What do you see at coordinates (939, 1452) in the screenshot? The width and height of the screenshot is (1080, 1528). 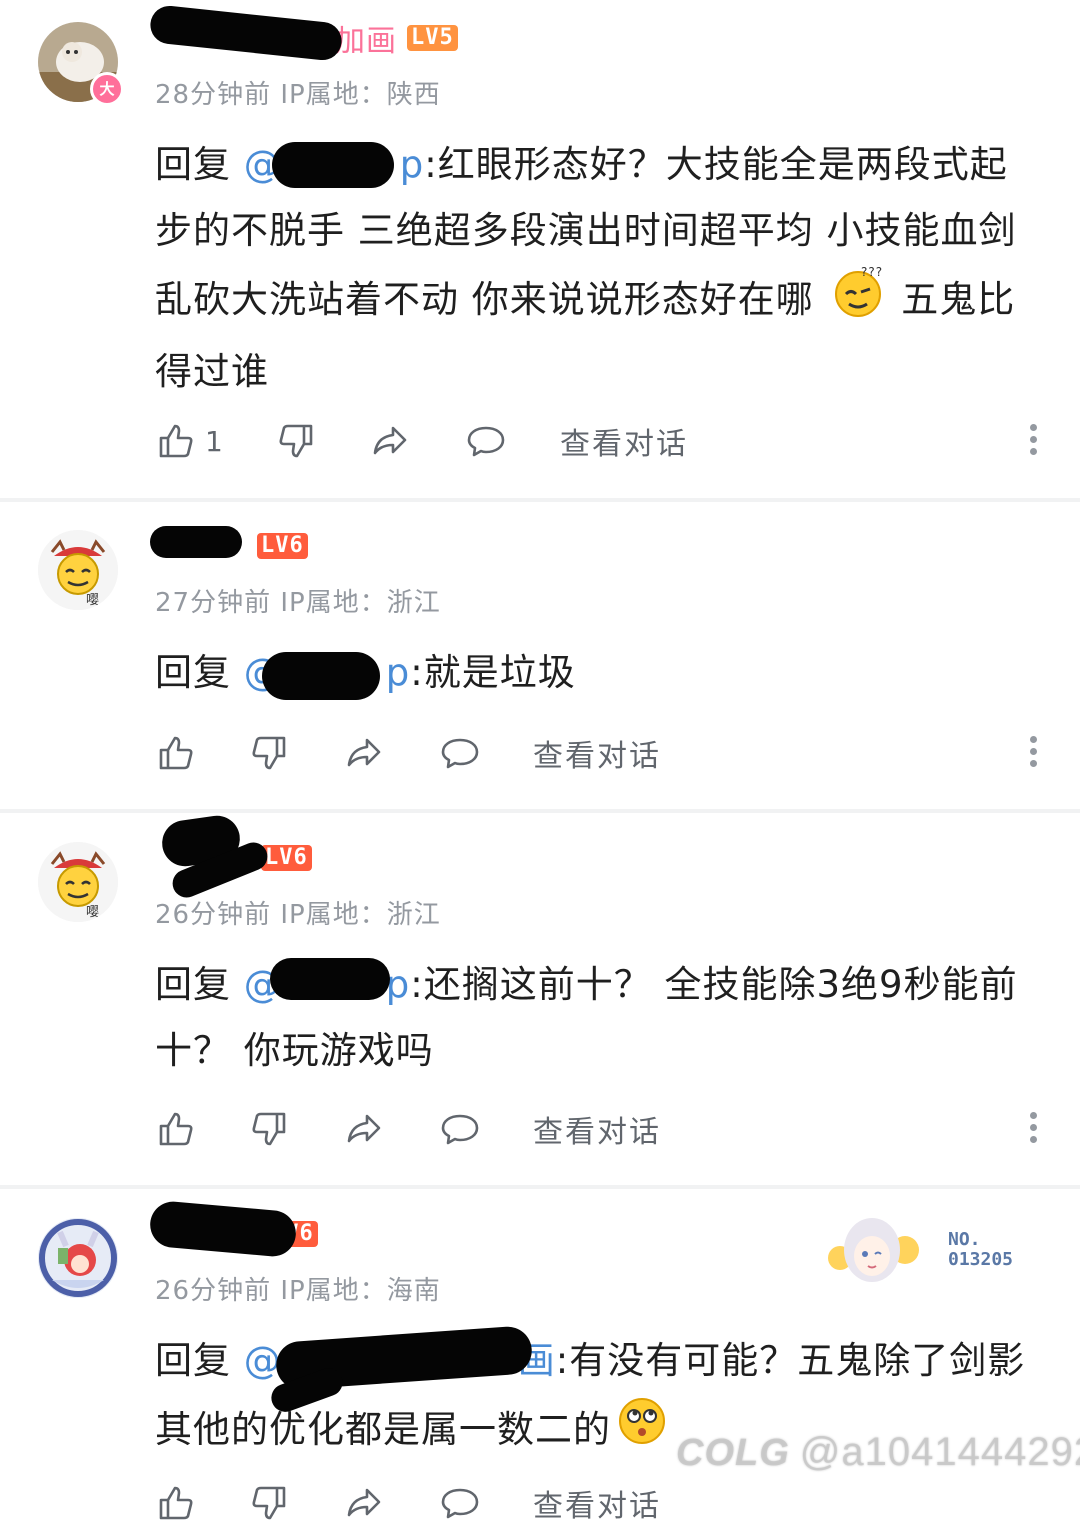 I see `watermark-handle: @a1041444292` at bounding box center [939, 1452].